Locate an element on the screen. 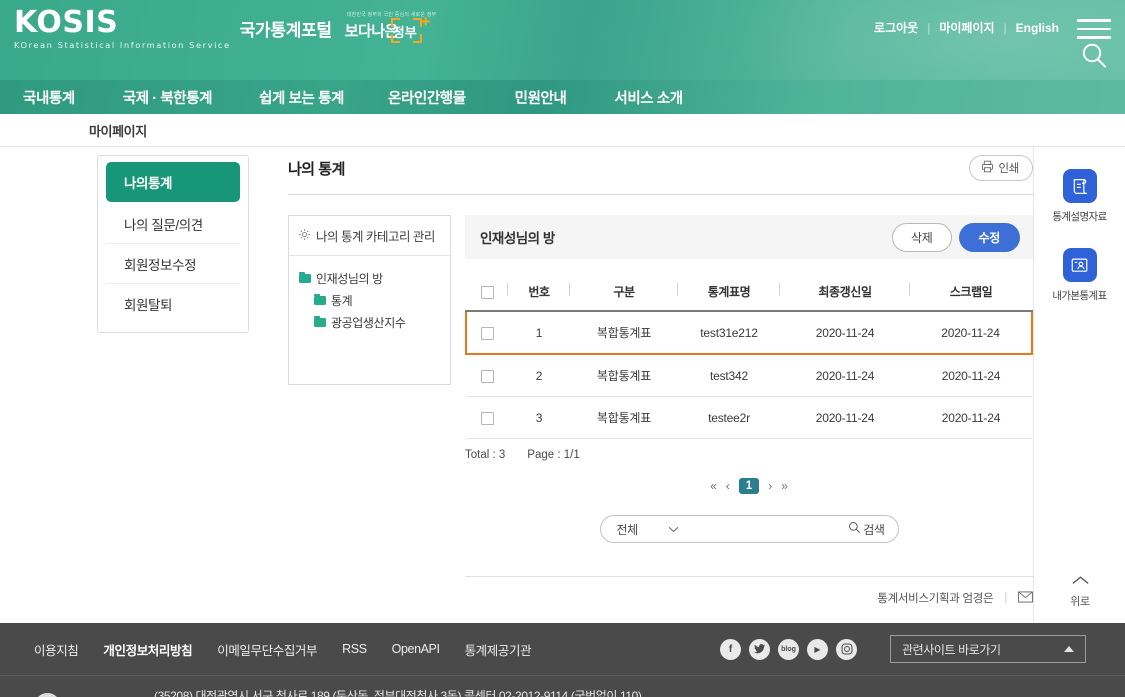 The image size is (1125, 697). delete-button: 삭제 is located at coordinates (922, 237).